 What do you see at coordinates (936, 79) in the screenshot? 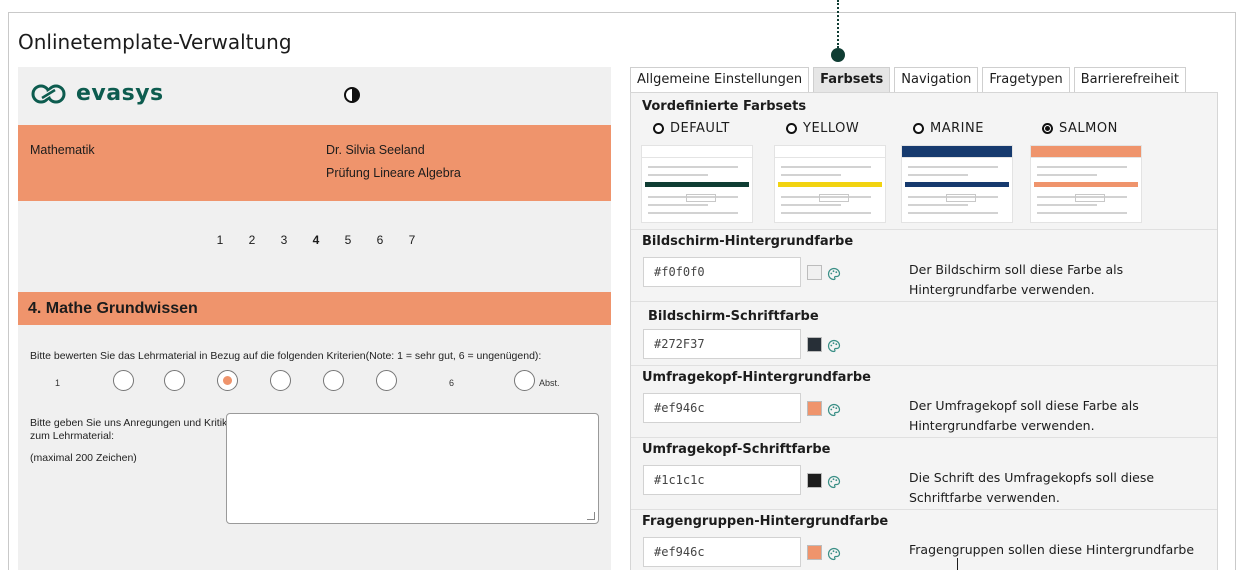
I see `tab-navigation: Navigation` at bounding box center [936, 79].